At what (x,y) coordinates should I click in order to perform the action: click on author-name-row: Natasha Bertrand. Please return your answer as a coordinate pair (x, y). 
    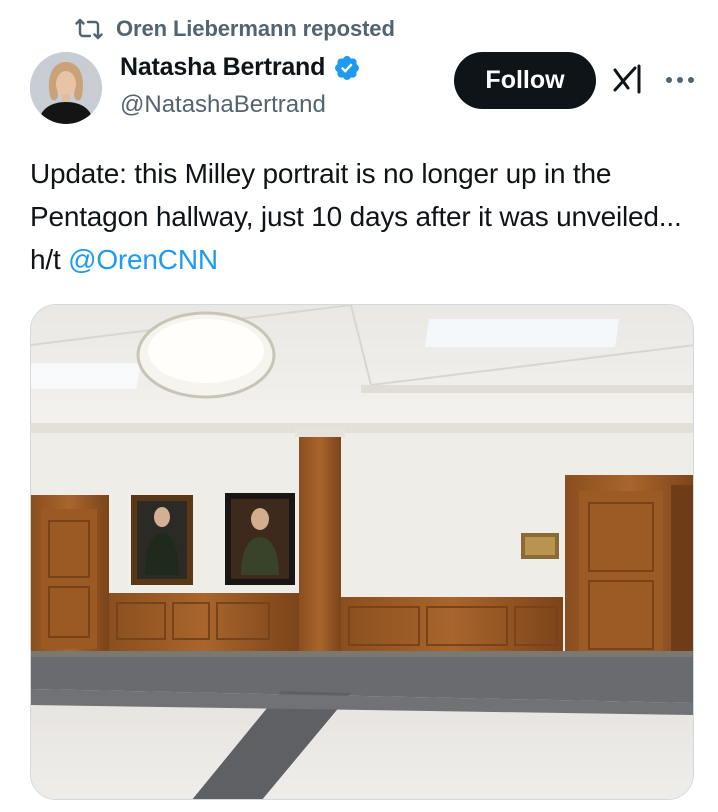
    Looking at the image, I should click on (240, 67).